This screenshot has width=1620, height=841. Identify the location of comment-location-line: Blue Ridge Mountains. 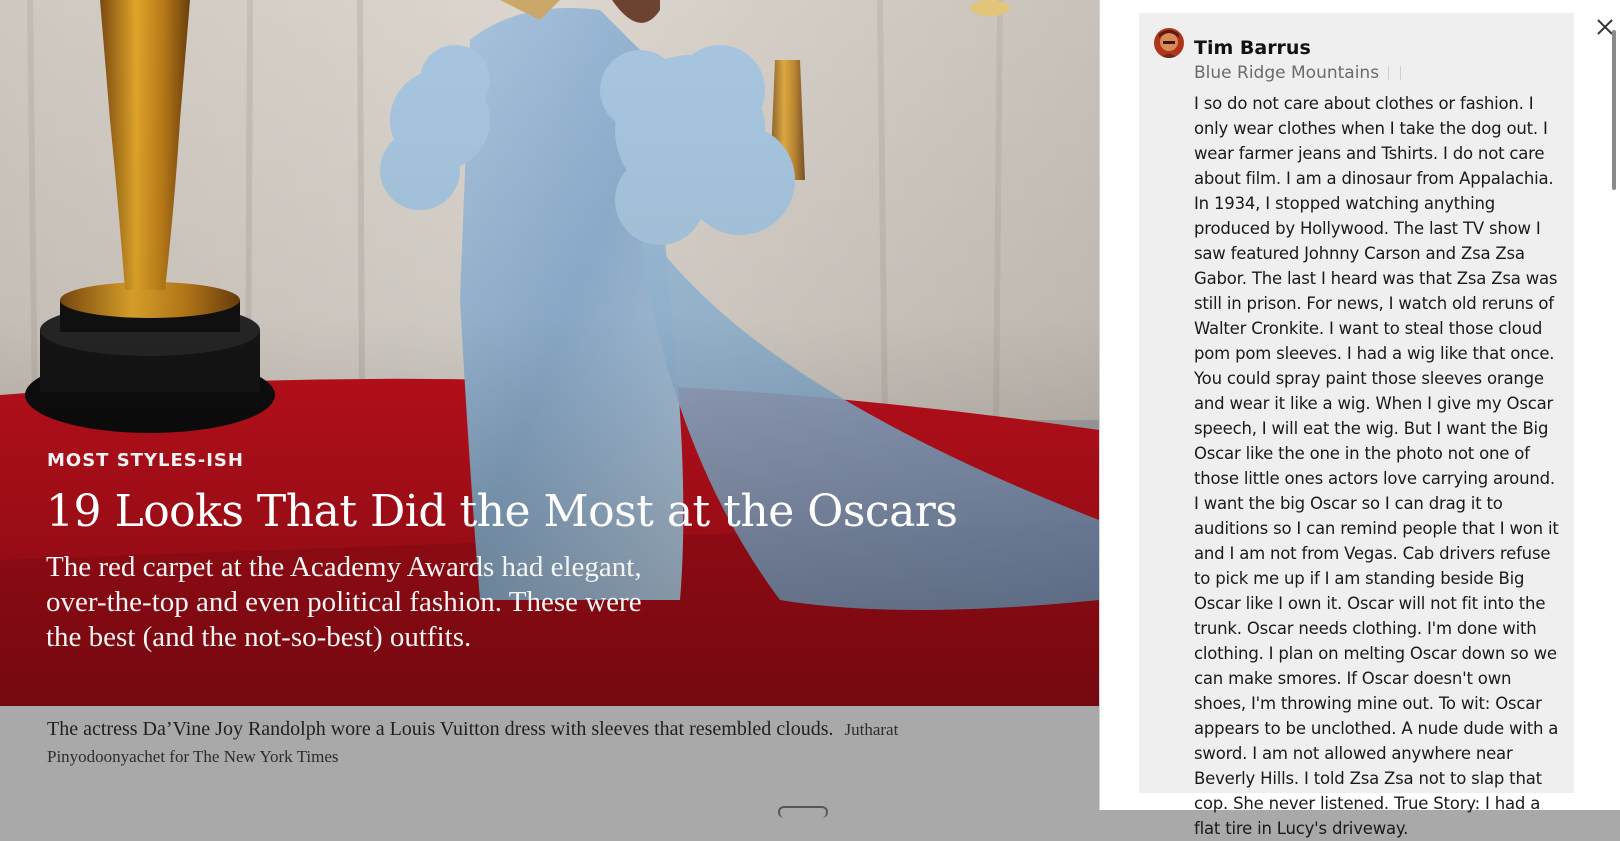
(1298, 73).